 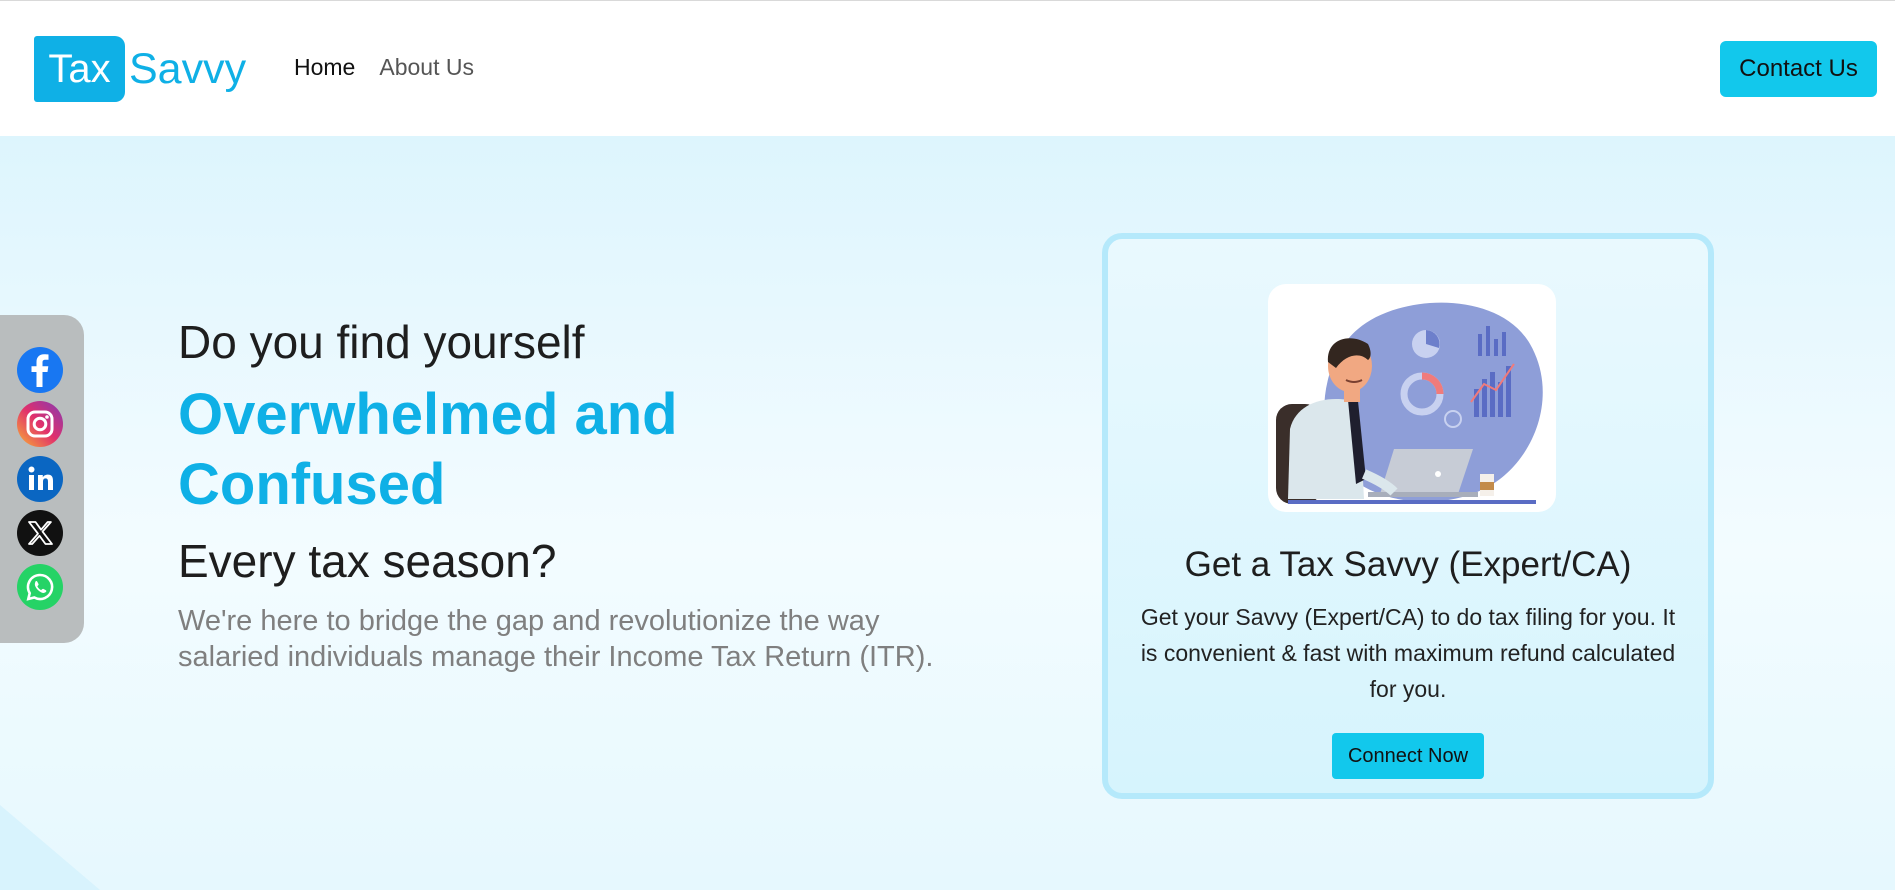 I want to click on hero-highlight: Overwhelmed and Confused, so click(x=428, y=449).